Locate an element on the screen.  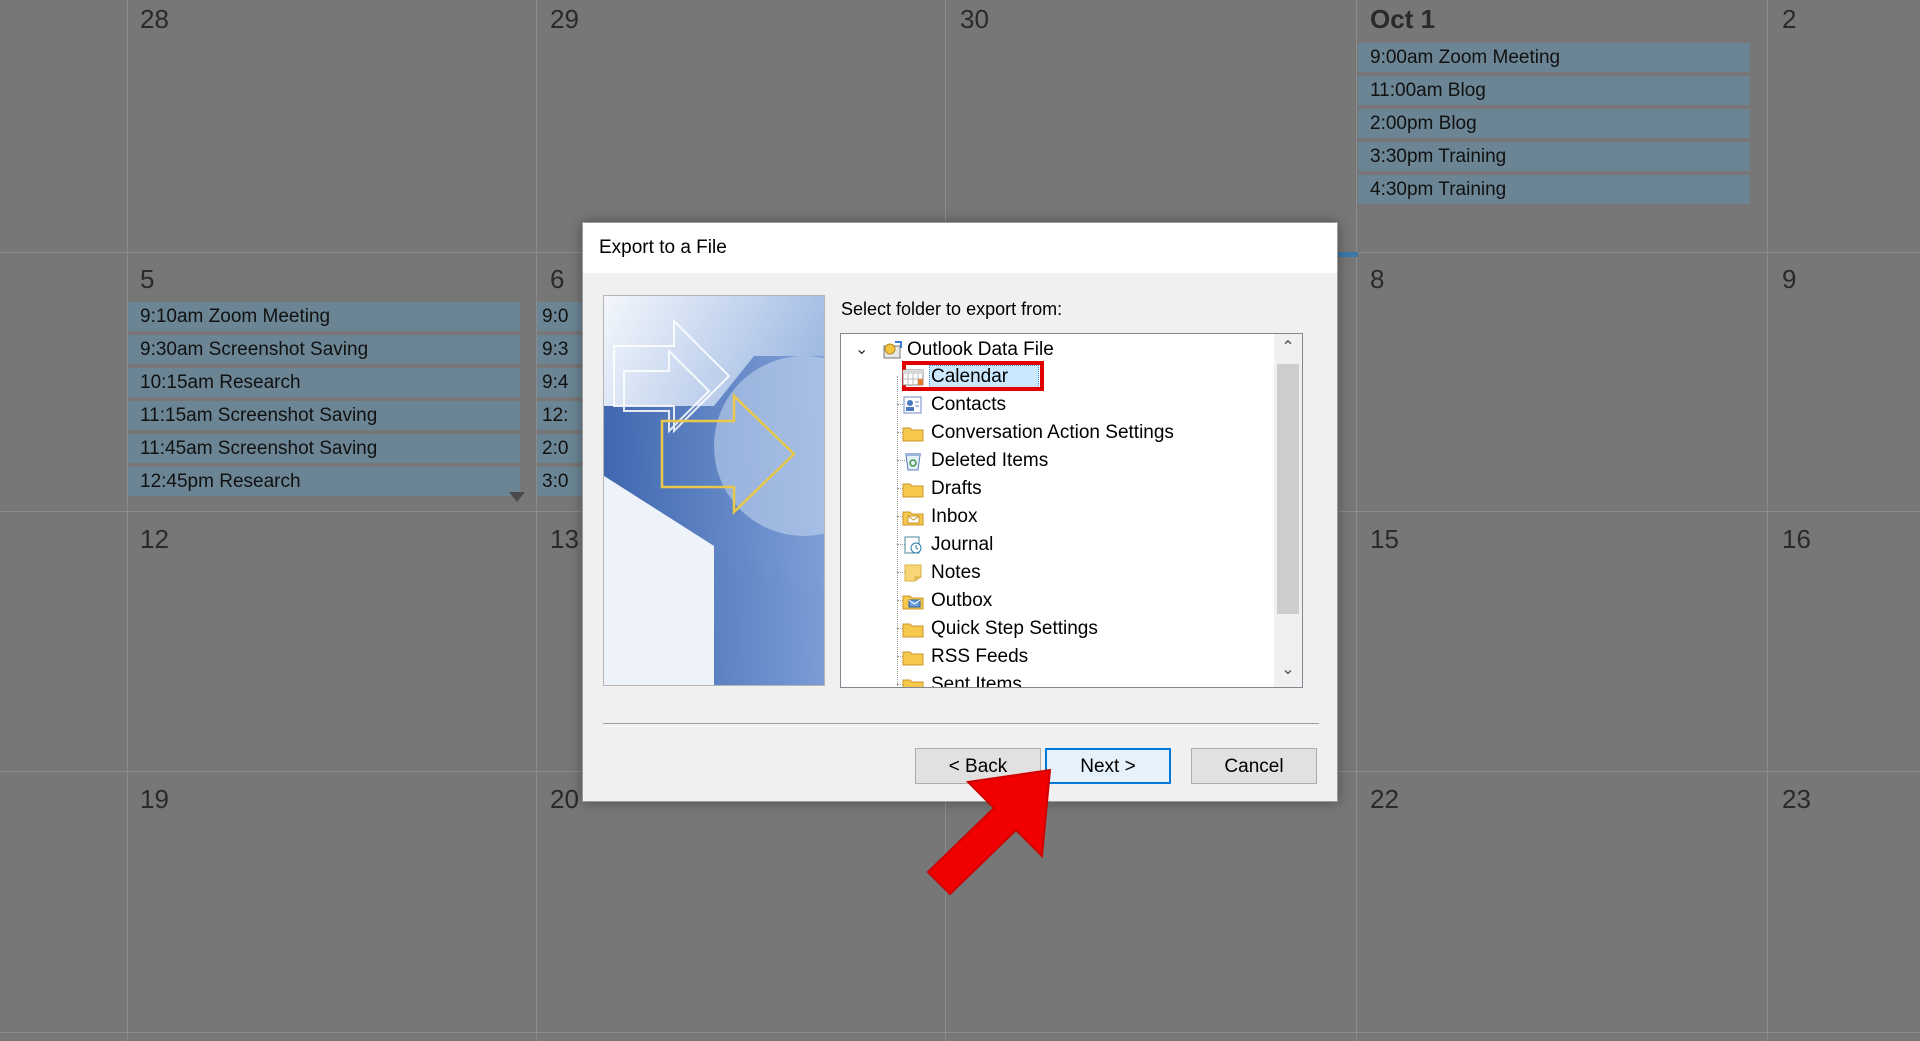
tree-item-label: Contacts is located at coordinates (968, 404).